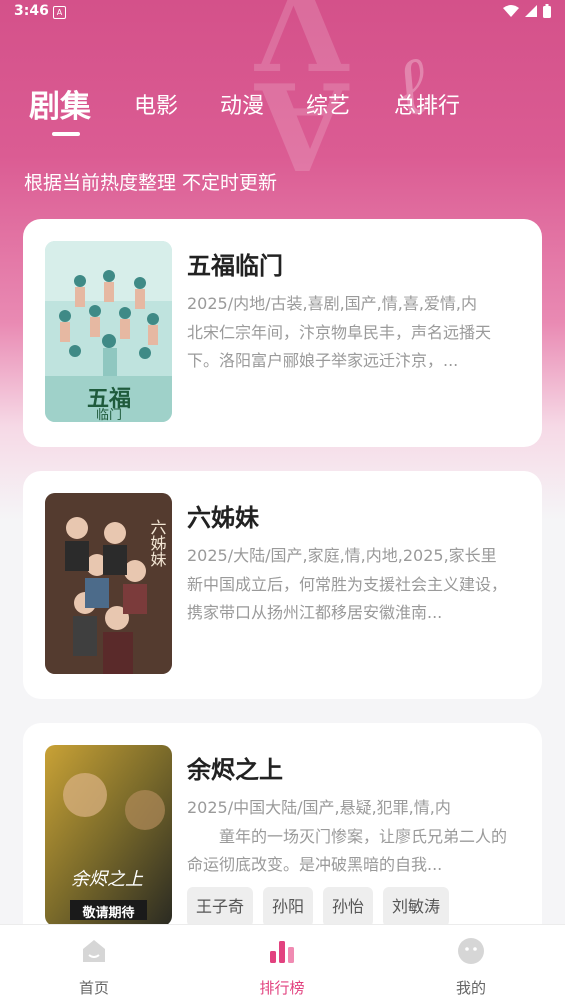  Describe the element at coordinates (235, 266) in the screenshot. I see `item-title: 五福临门` at that location.